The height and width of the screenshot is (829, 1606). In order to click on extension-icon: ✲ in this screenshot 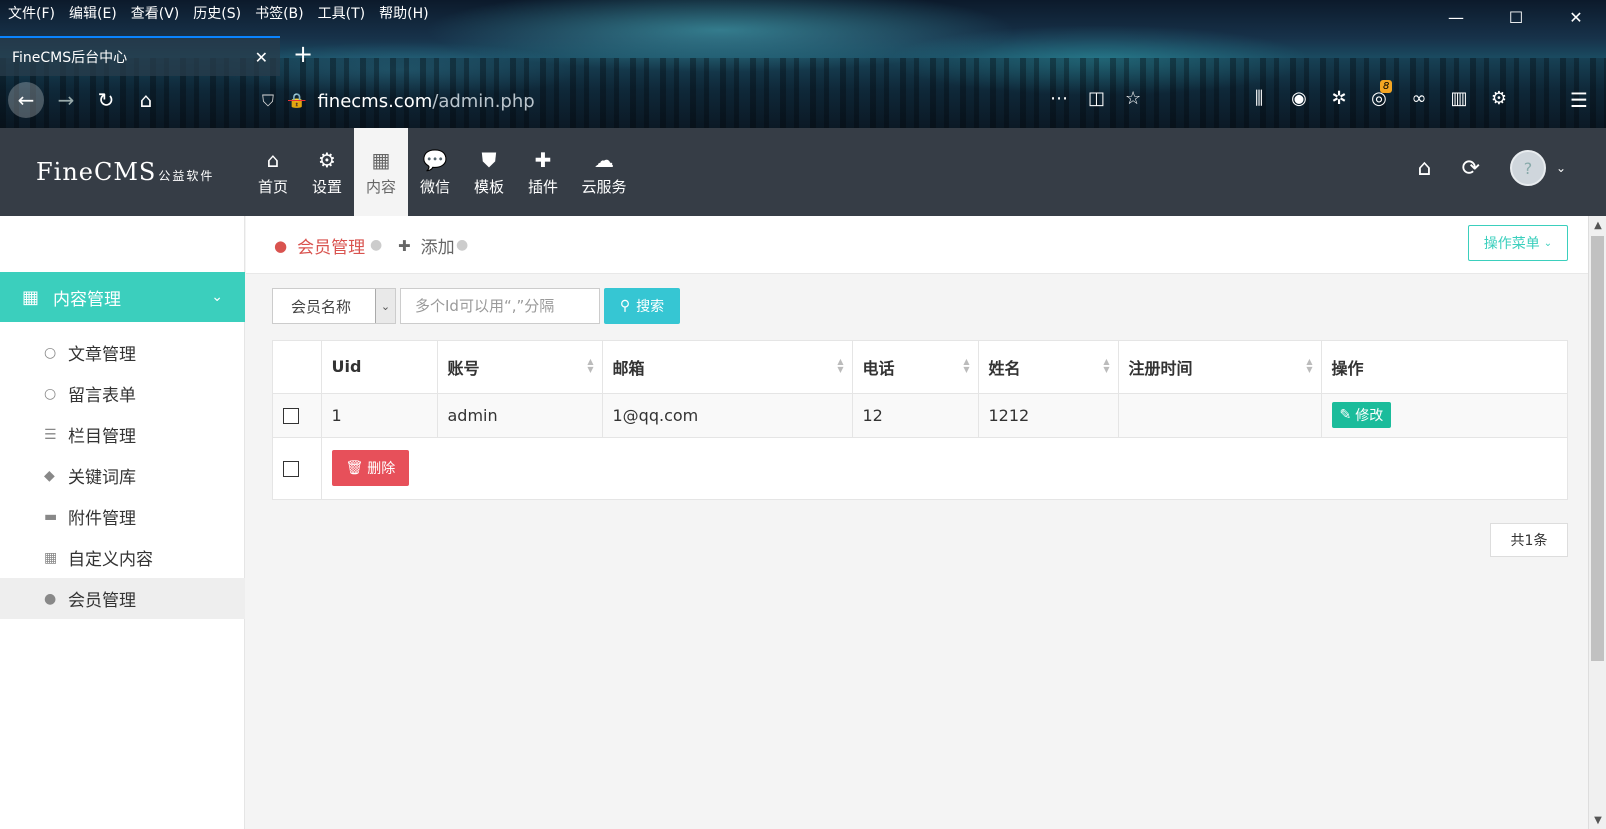, I will do `click(1339, 98)`.